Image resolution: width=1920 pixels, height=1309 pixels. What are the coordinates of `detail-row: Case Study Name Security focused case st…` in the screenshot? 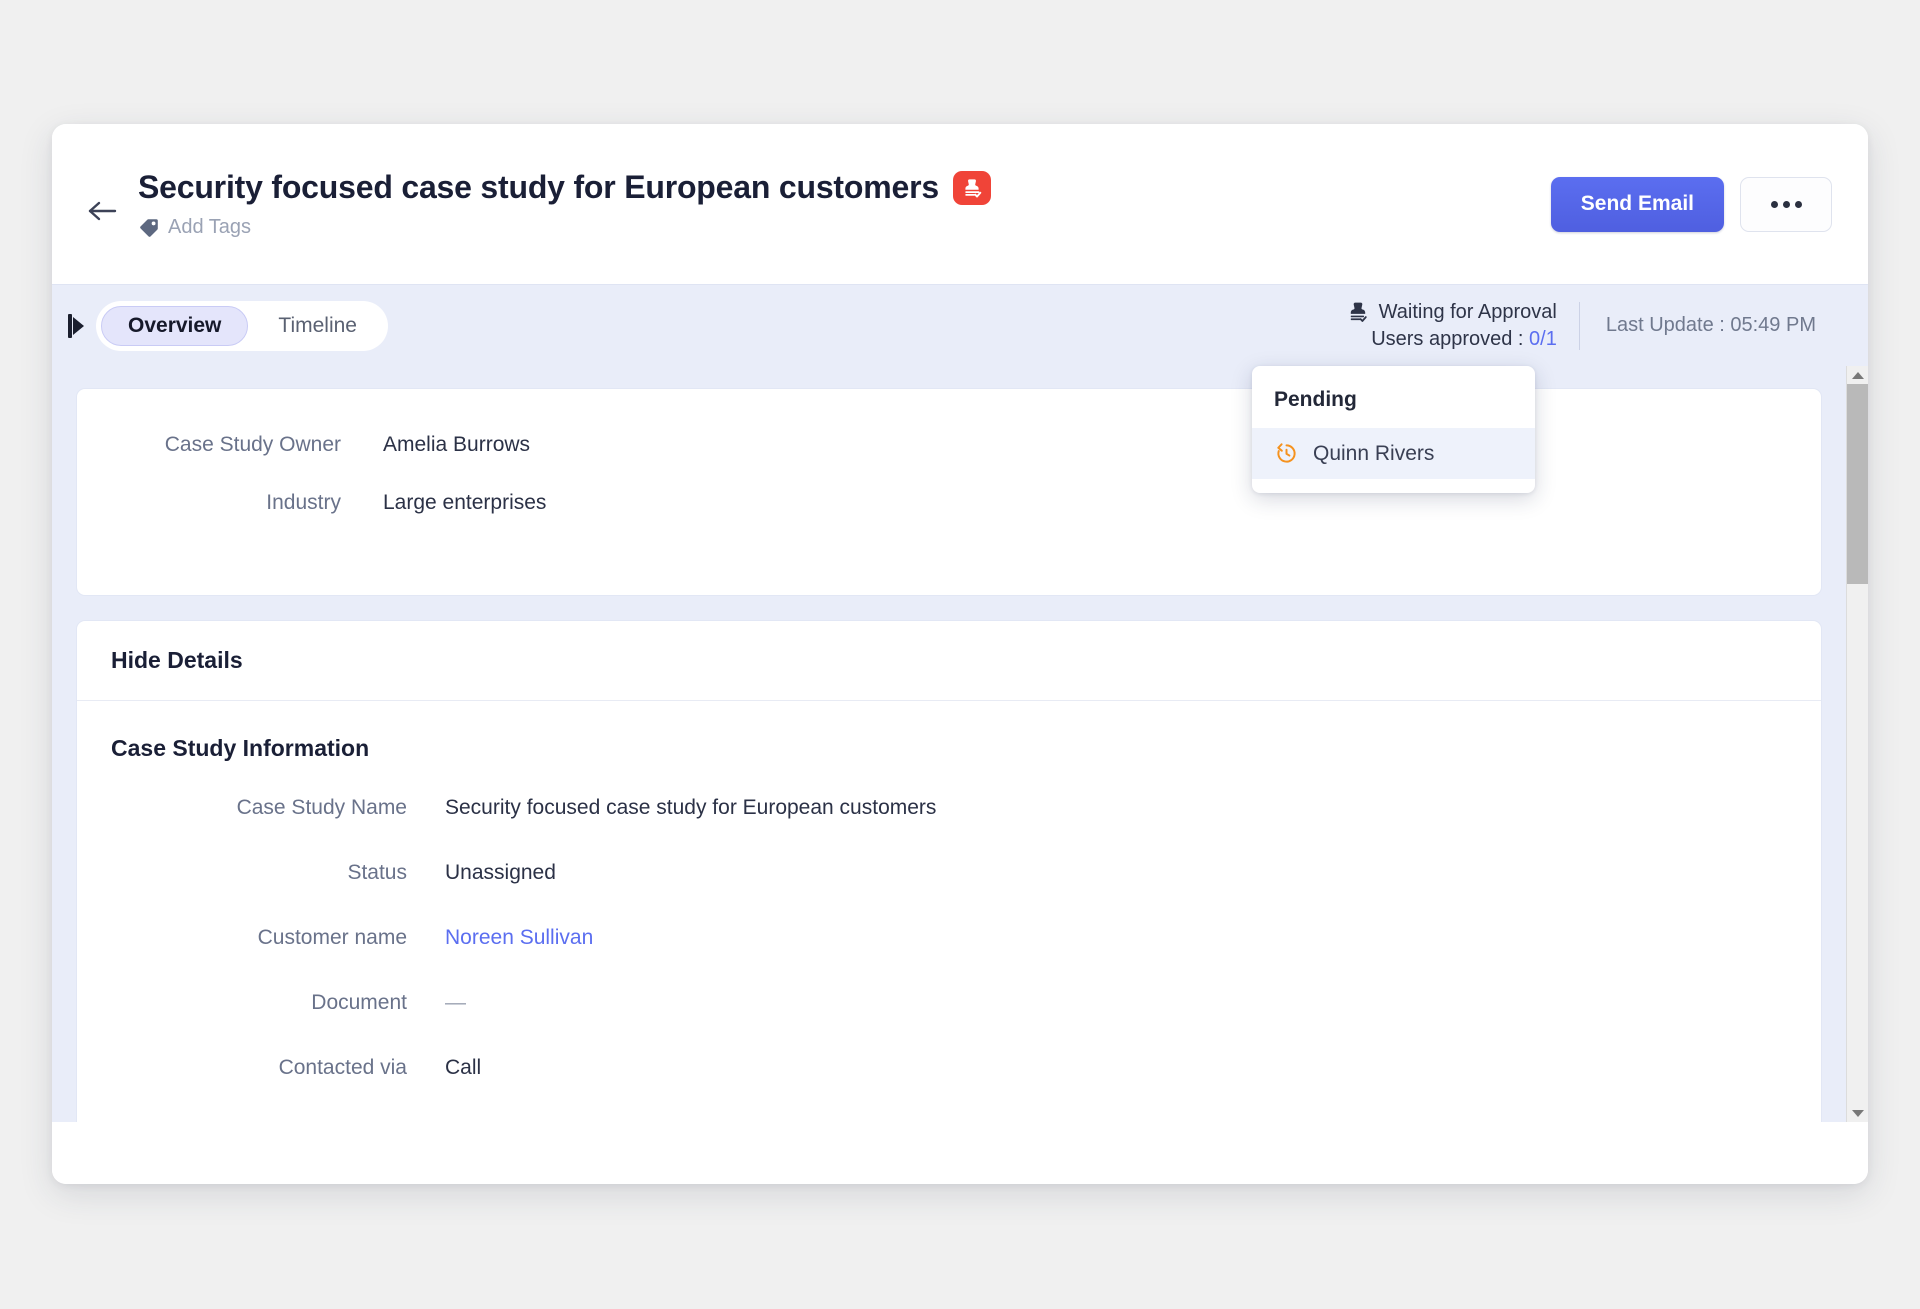 It's located at (949, 808).